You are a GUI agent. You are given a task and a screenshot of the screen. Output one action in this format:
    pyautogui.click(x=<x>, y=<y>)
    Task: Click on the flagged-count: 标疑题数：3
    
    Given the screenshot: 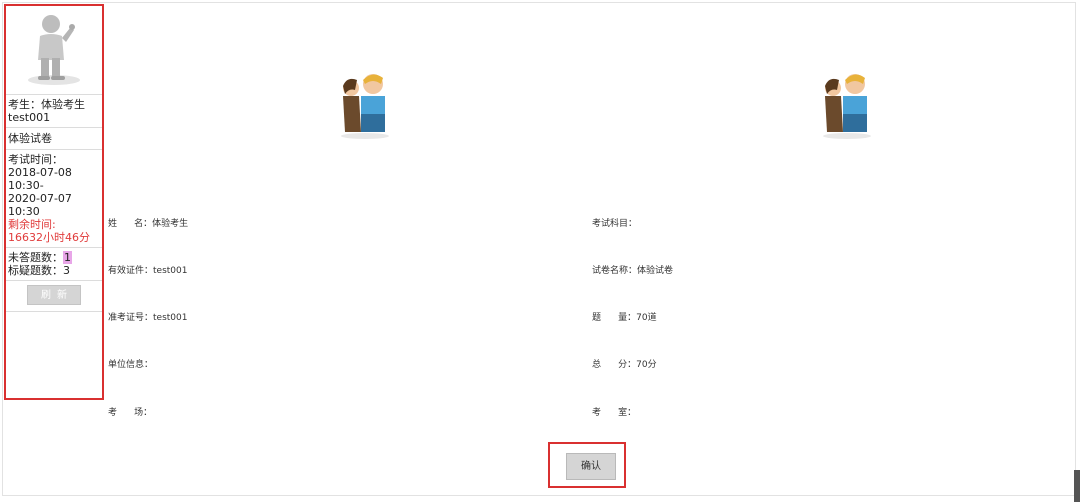 What is the action you would take?
    pyautogui.click(x=54, y=270)
    